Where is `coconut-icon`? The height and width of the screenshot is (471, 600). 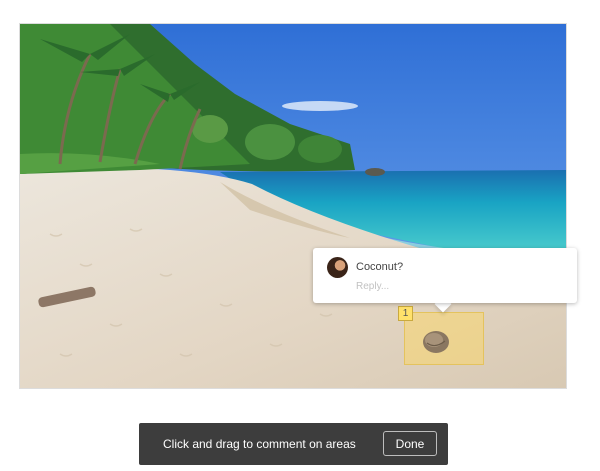 coconut-icon is located at coordinates (436, 342).